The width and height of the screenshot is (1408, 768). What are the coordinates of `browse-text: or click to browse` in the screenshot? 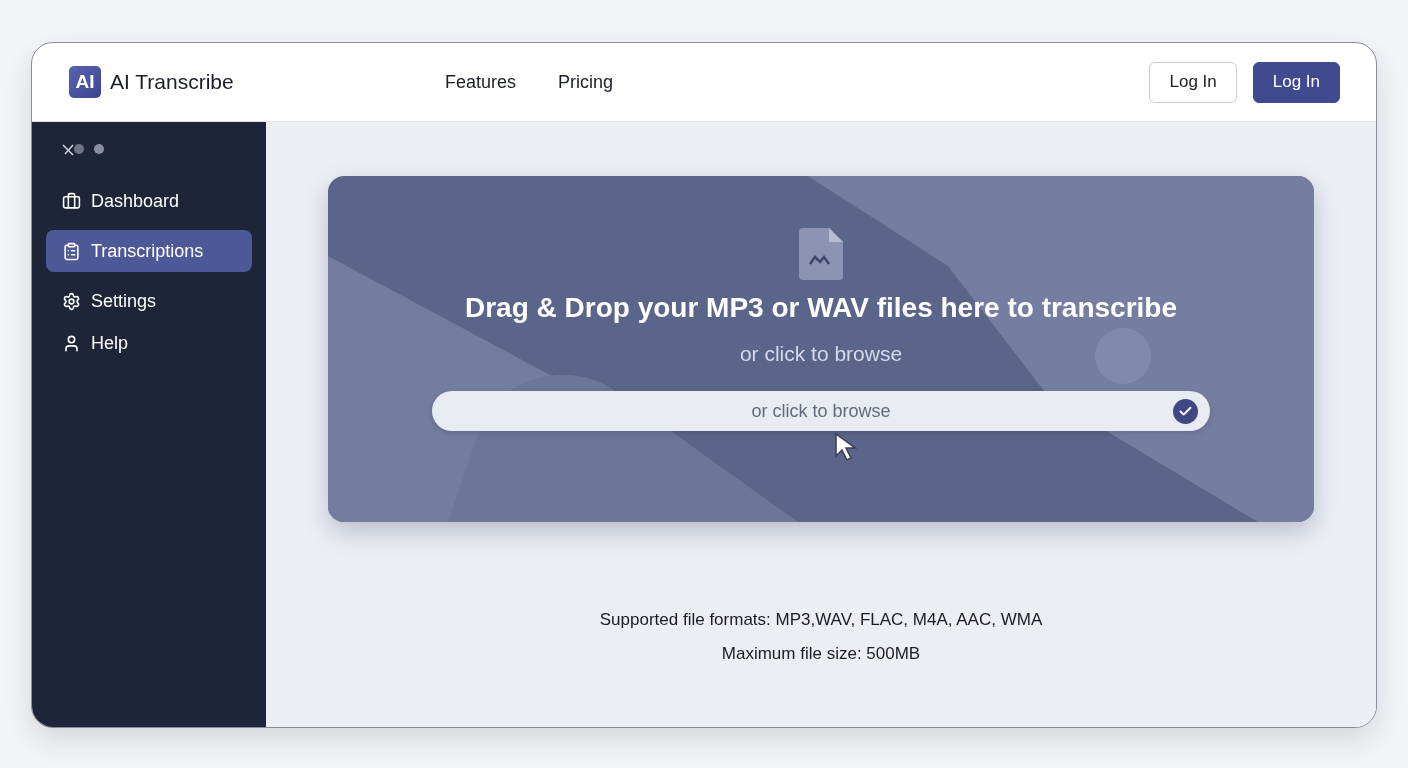 It's located at (821, 354).